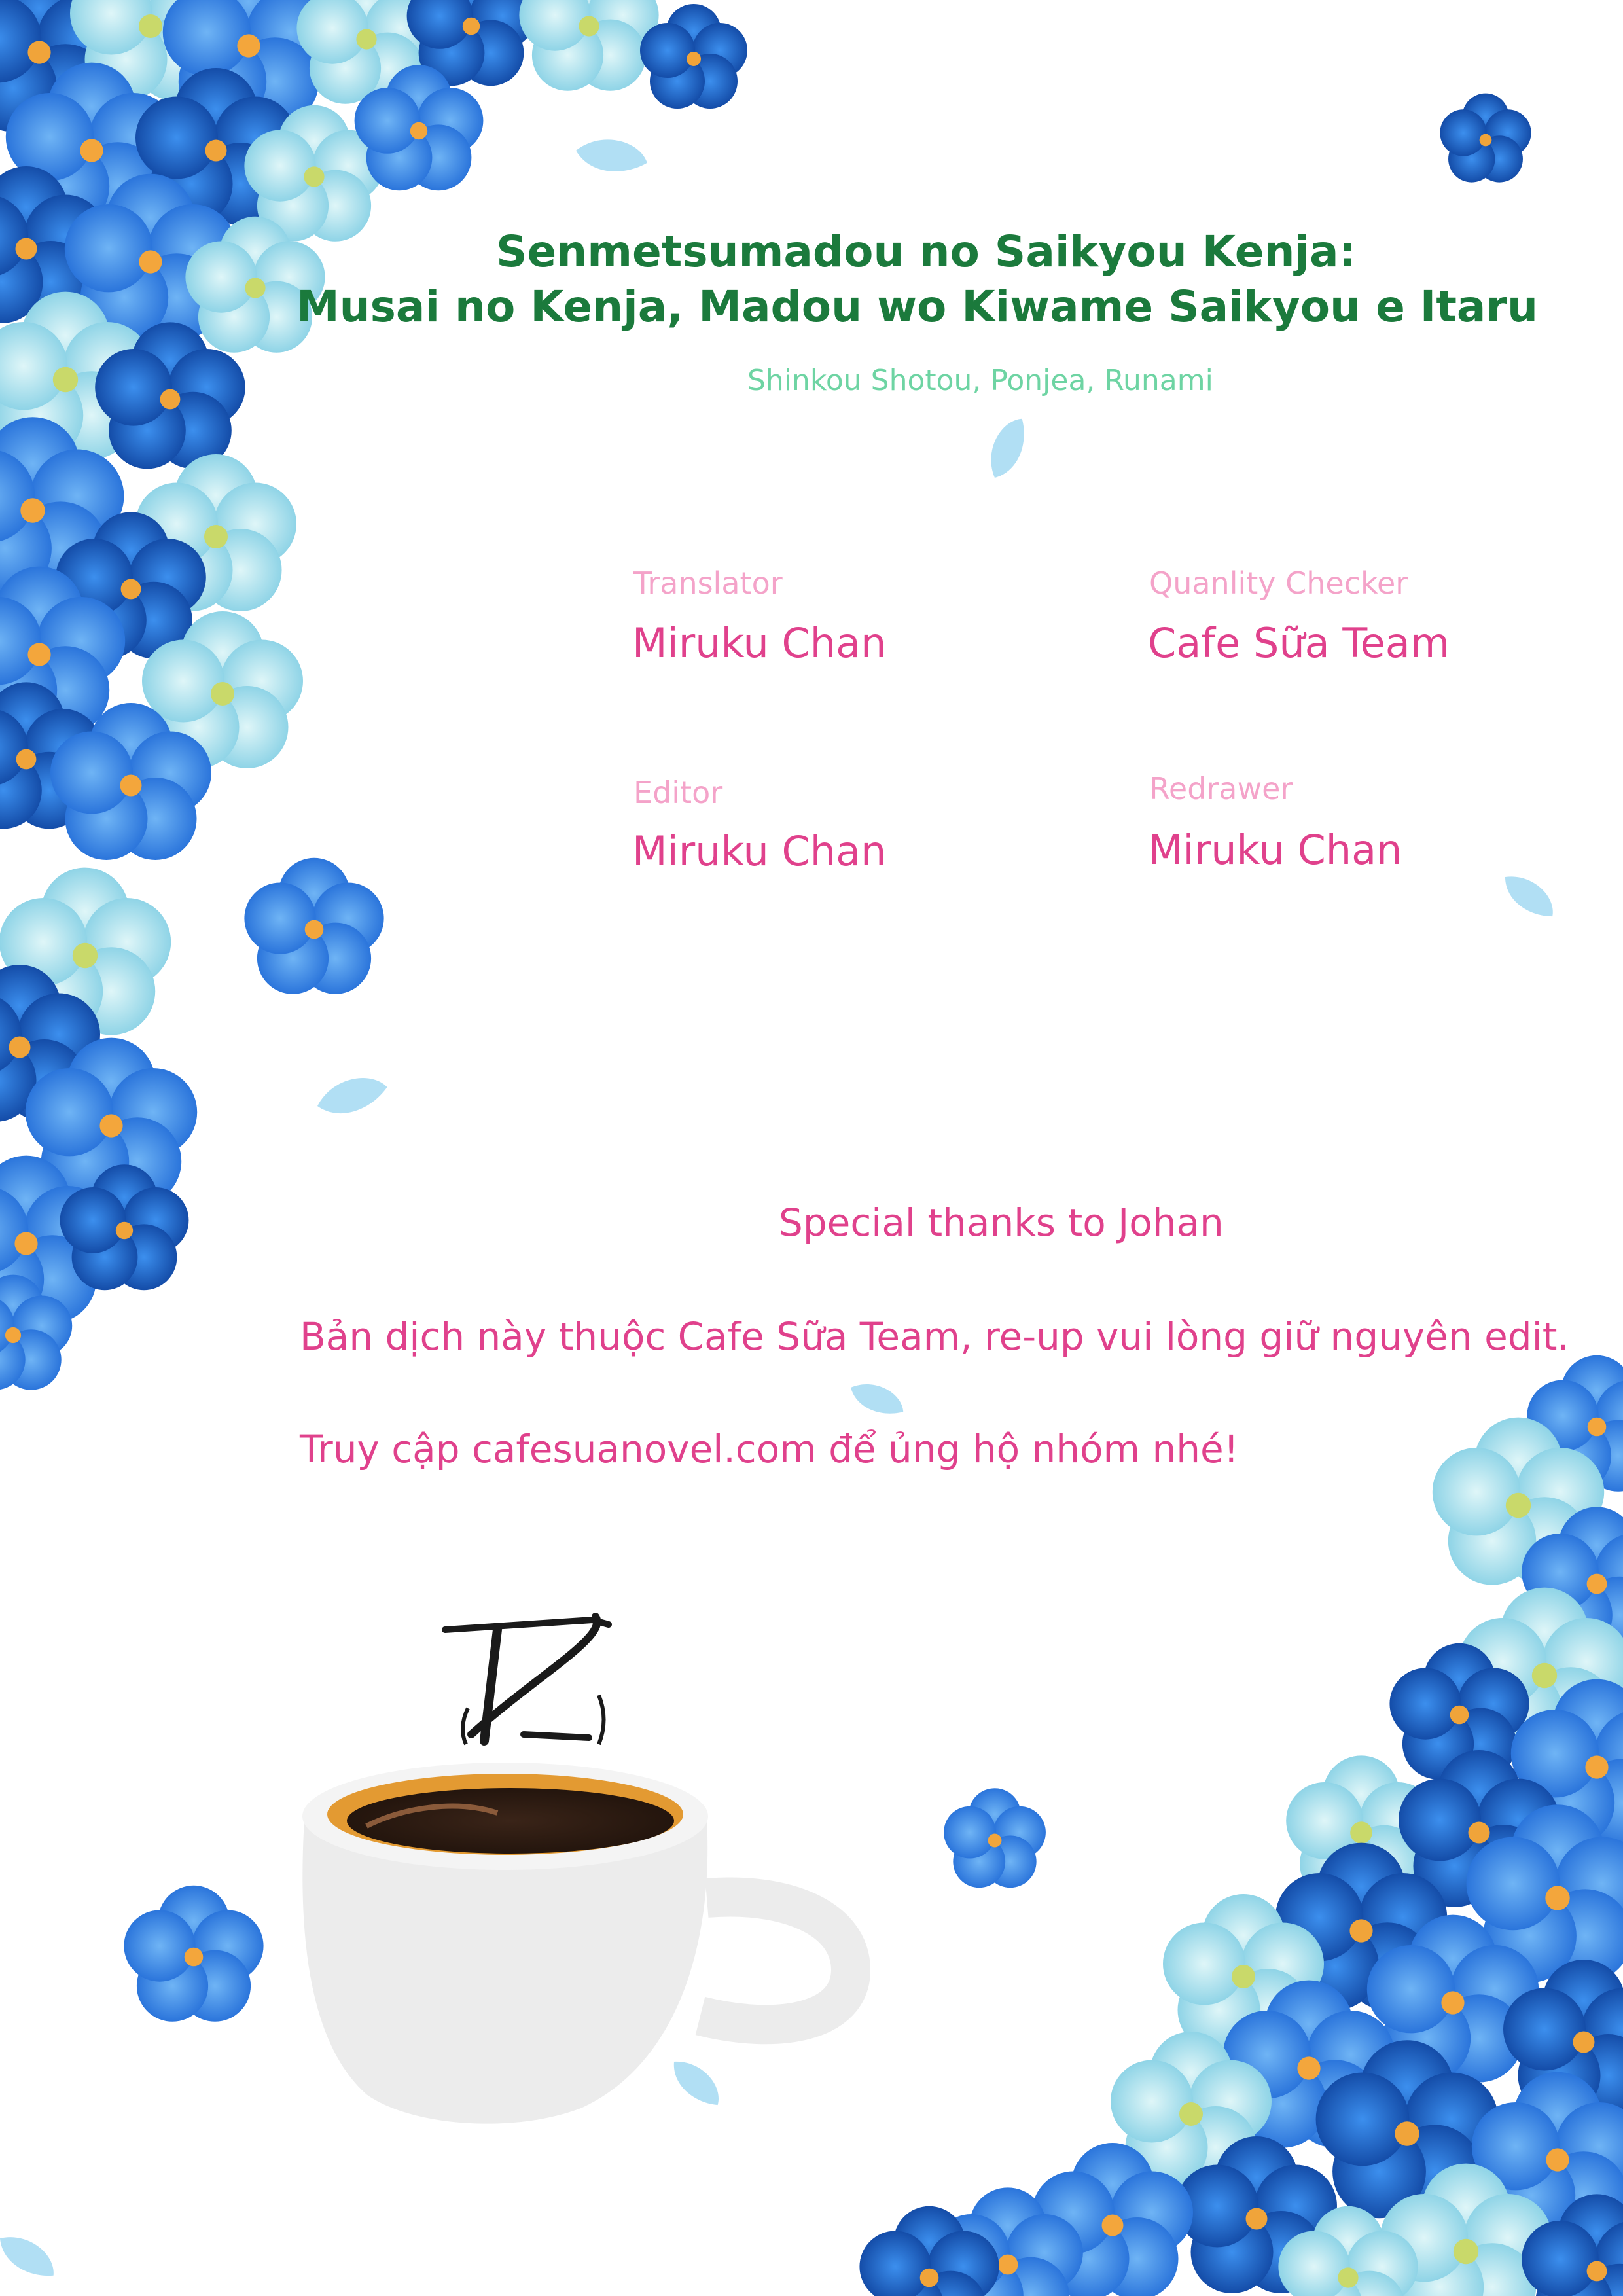 This screenshot has height=2296, width=1623. Describe the element at coordinates (1001, 1222) in the screenshot. I see `special-thanks: Special thanks to Johan` at that location.